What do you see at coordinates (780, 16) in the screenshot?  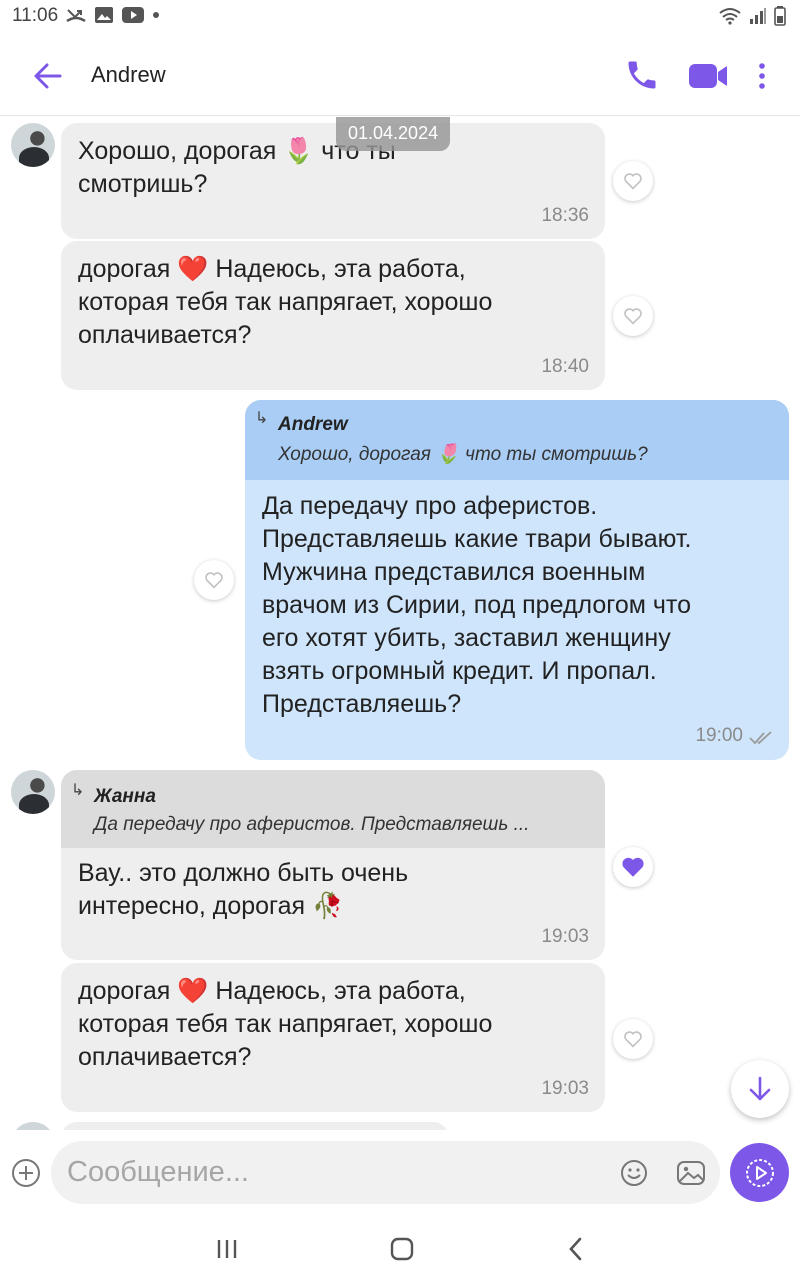 I see `battery-icon` at bounding box center [780, 16].